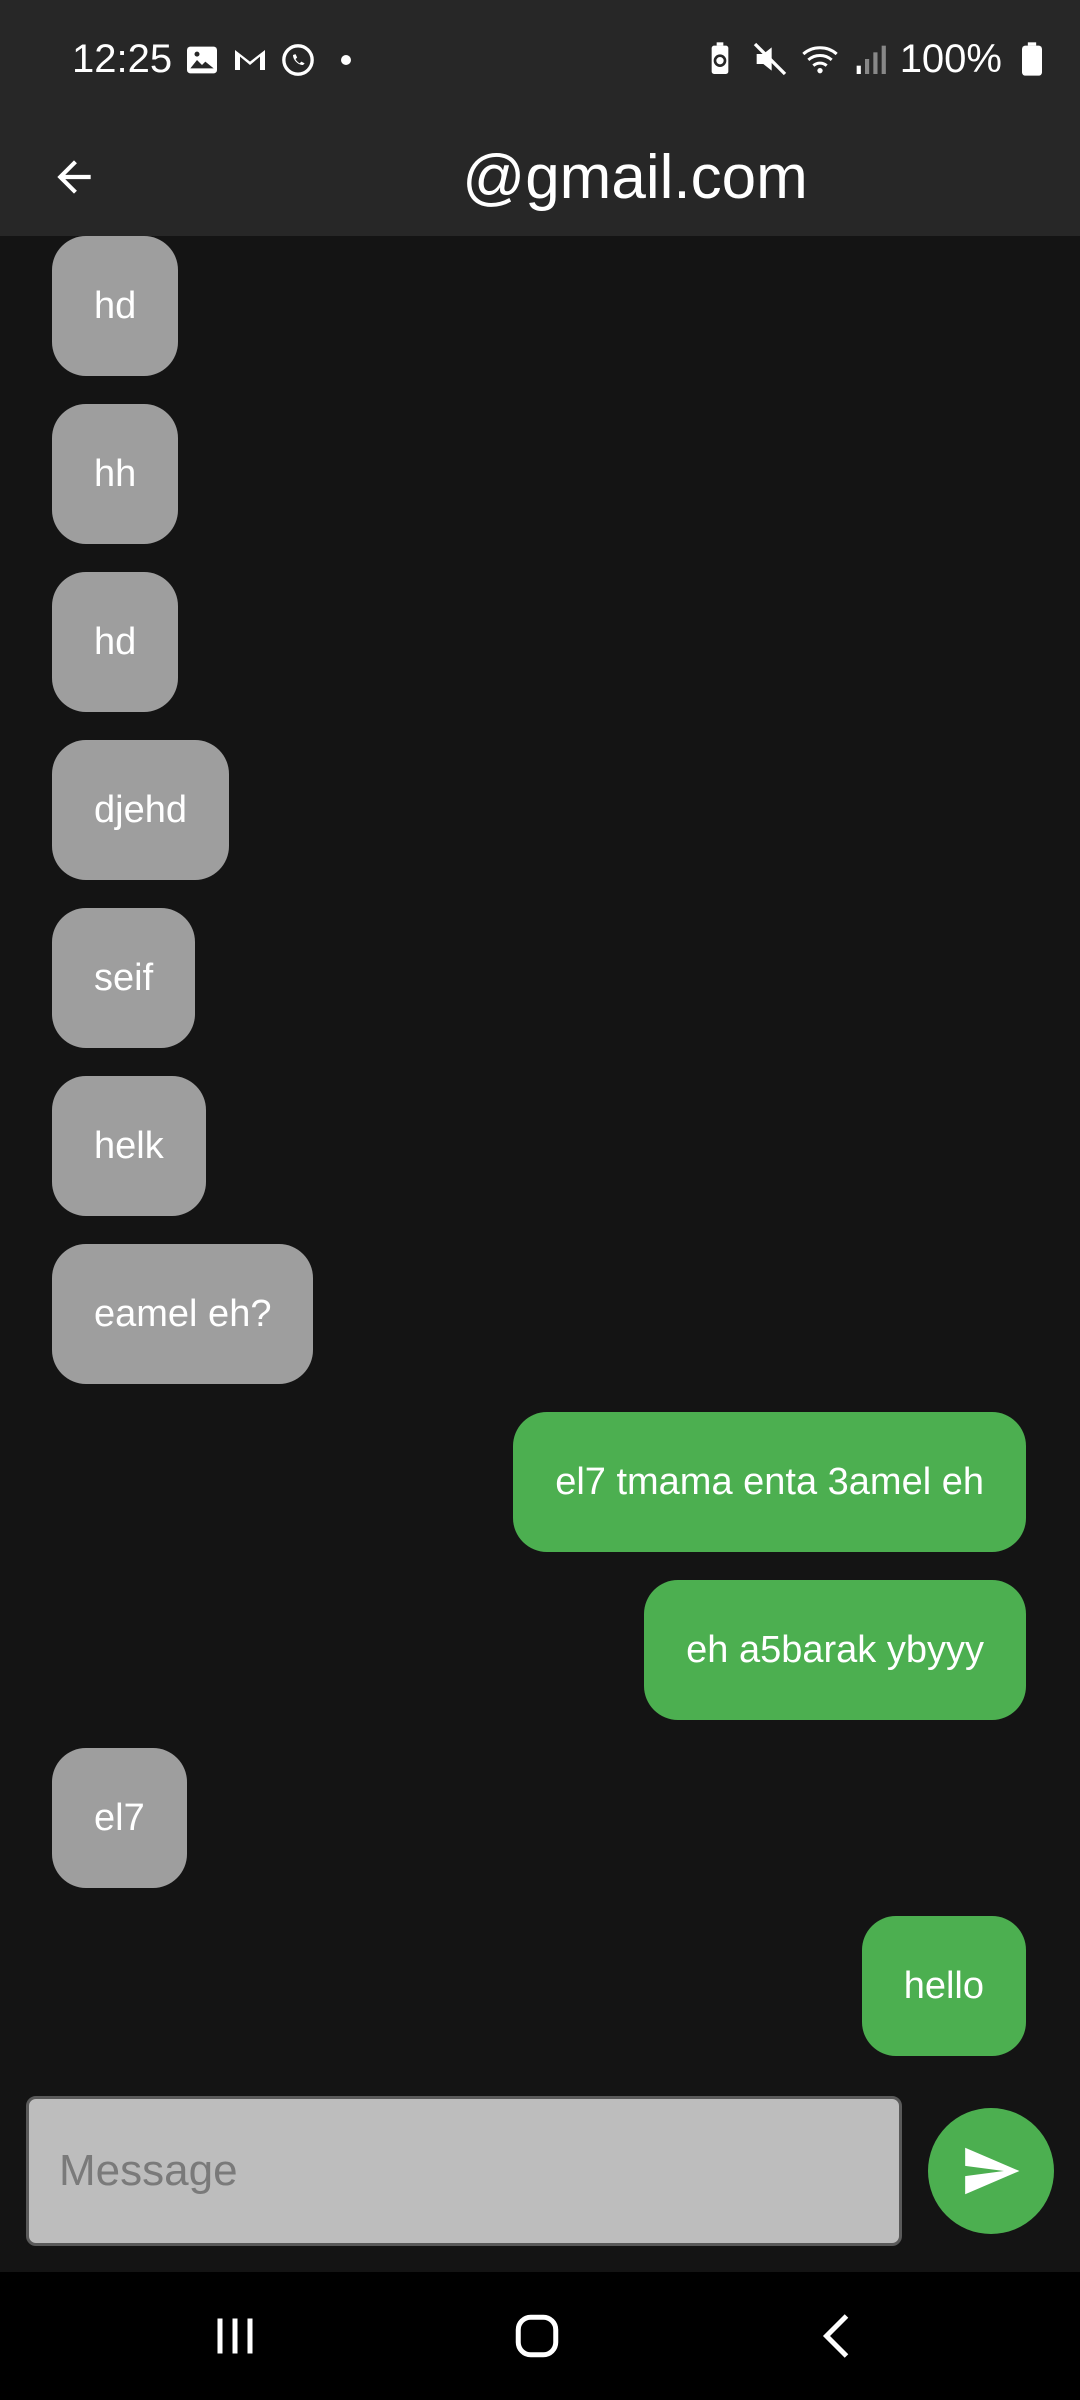 This screenshot has width=1080, height=2400. I want to click on recents-button, so click(235, 2336).